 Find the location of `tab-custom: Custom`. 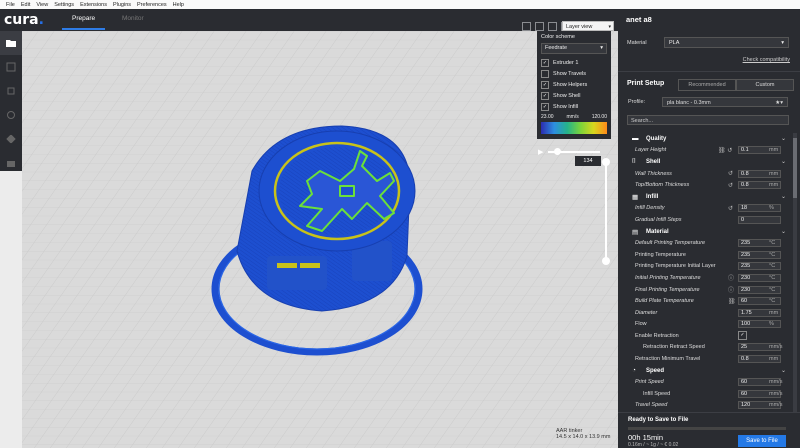

tab-custom: Custom is located at coordinates (765, 85).